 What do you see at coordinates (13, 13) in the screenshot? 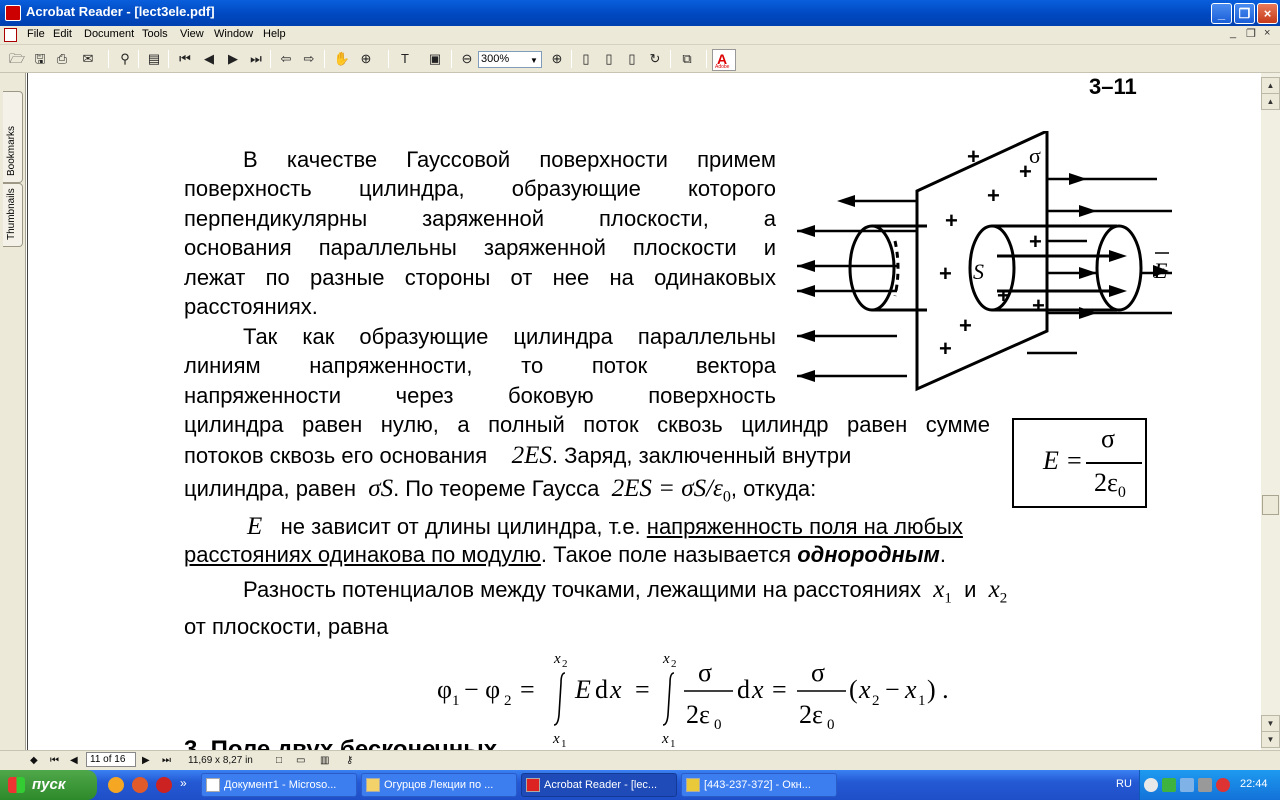
I see `acrobat-app-icon` at bounding box center [13, 13].